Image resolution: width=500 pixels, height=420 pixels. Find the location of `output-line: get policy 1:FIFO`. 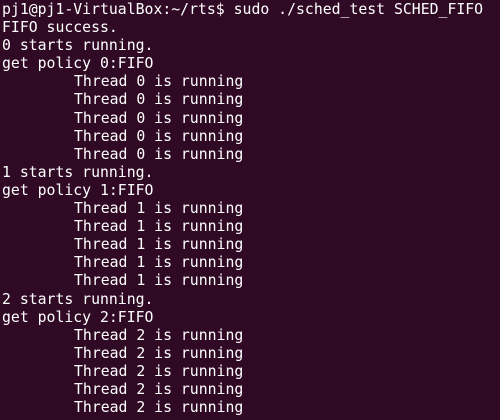

output-line: get policy 1:FIFO is located at coordinates (251, 191).